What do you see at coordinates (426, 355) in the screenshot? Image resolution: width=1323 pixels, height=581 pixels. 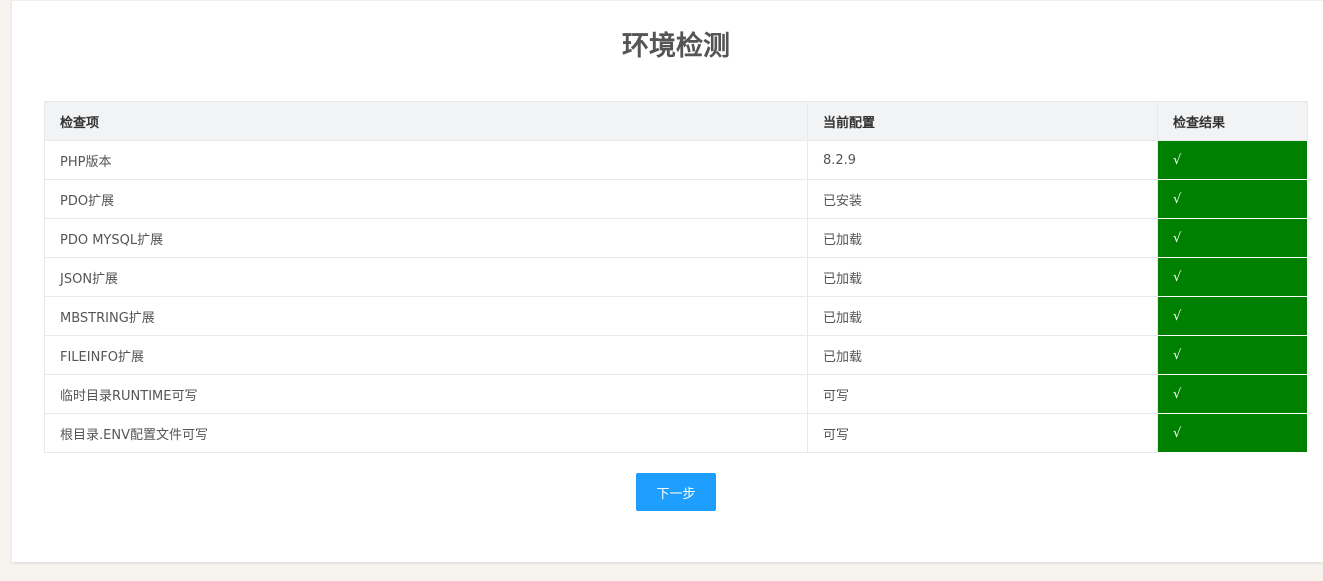 I see `check-item-cell: FILEINFO扩展` at bounding box center [426, 355].